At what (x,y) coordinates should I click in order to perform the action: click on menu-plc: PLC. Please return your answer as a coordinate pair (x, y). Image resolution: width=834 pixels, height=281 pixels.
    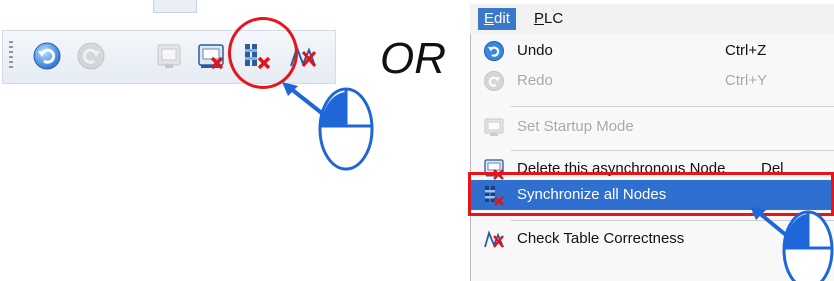
    Looking at the image, I should click on (548, 19).